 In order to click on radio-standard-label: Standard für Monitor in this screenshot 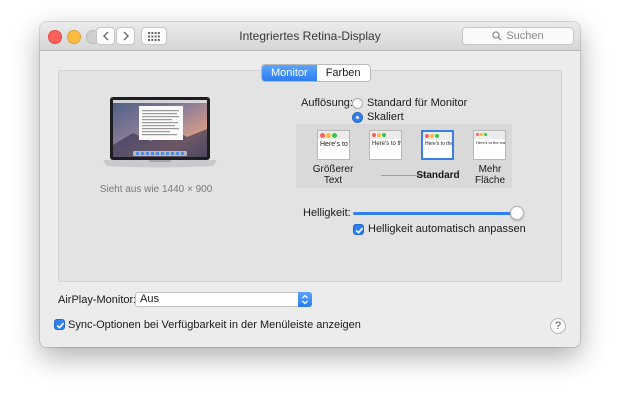, I will do `click(417, 103)`.